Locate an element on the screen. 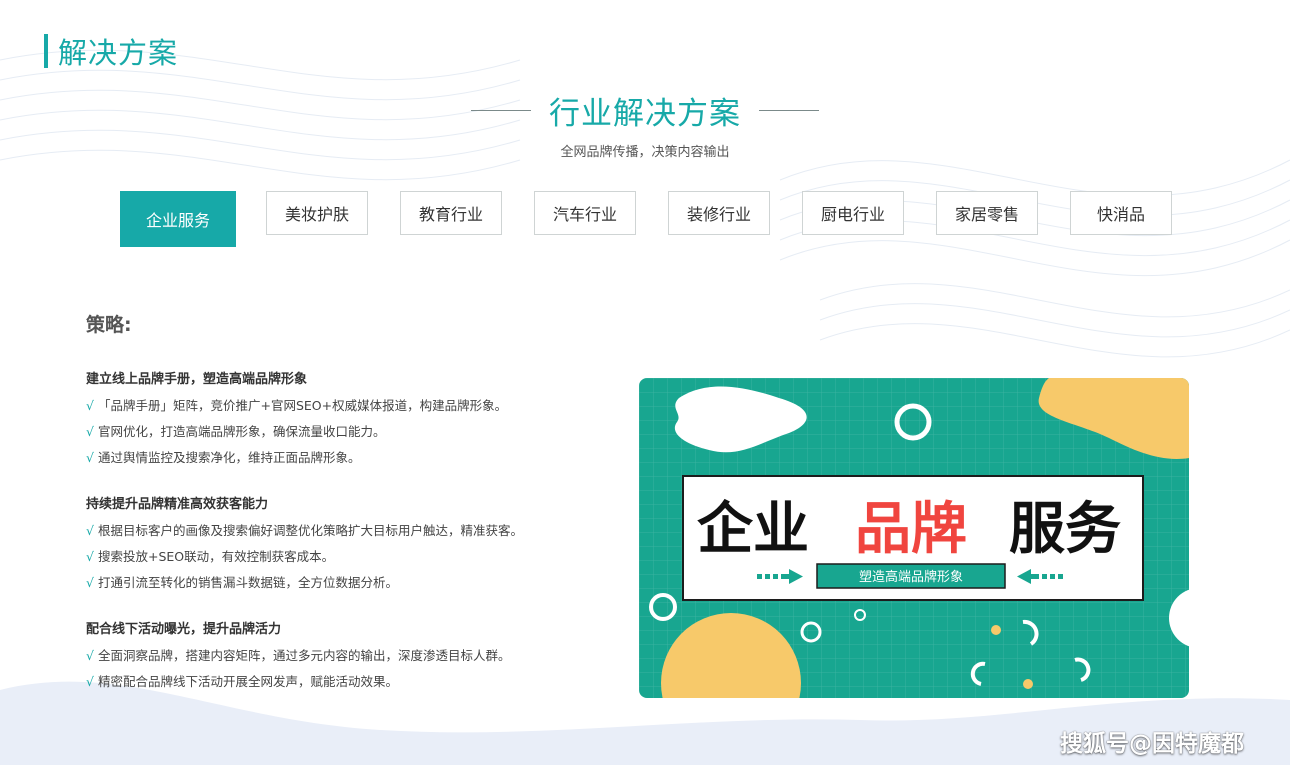  list-item: √ 「品牌手册」矩阵，竞价推广+官网SEO+权威媒体报道，构建品牌形象。 is located at coordinates (297, 405).